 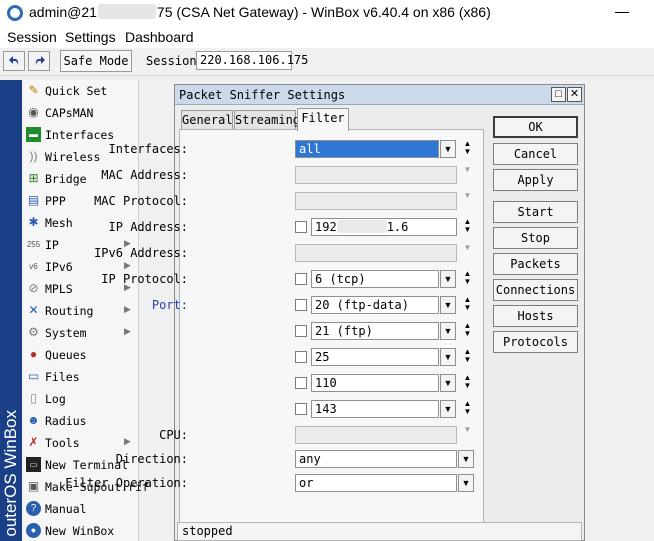 I want to click on sidebar-item-queues: ● Queues, so click(x=80, y=355).